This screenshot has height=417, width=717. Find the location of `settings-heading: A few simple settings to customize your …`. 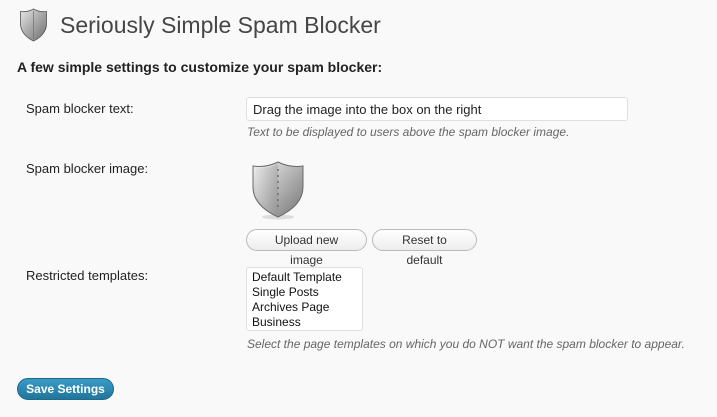

settings-heading: A few simple settings to customize your … is located at coordinates (200, 67).